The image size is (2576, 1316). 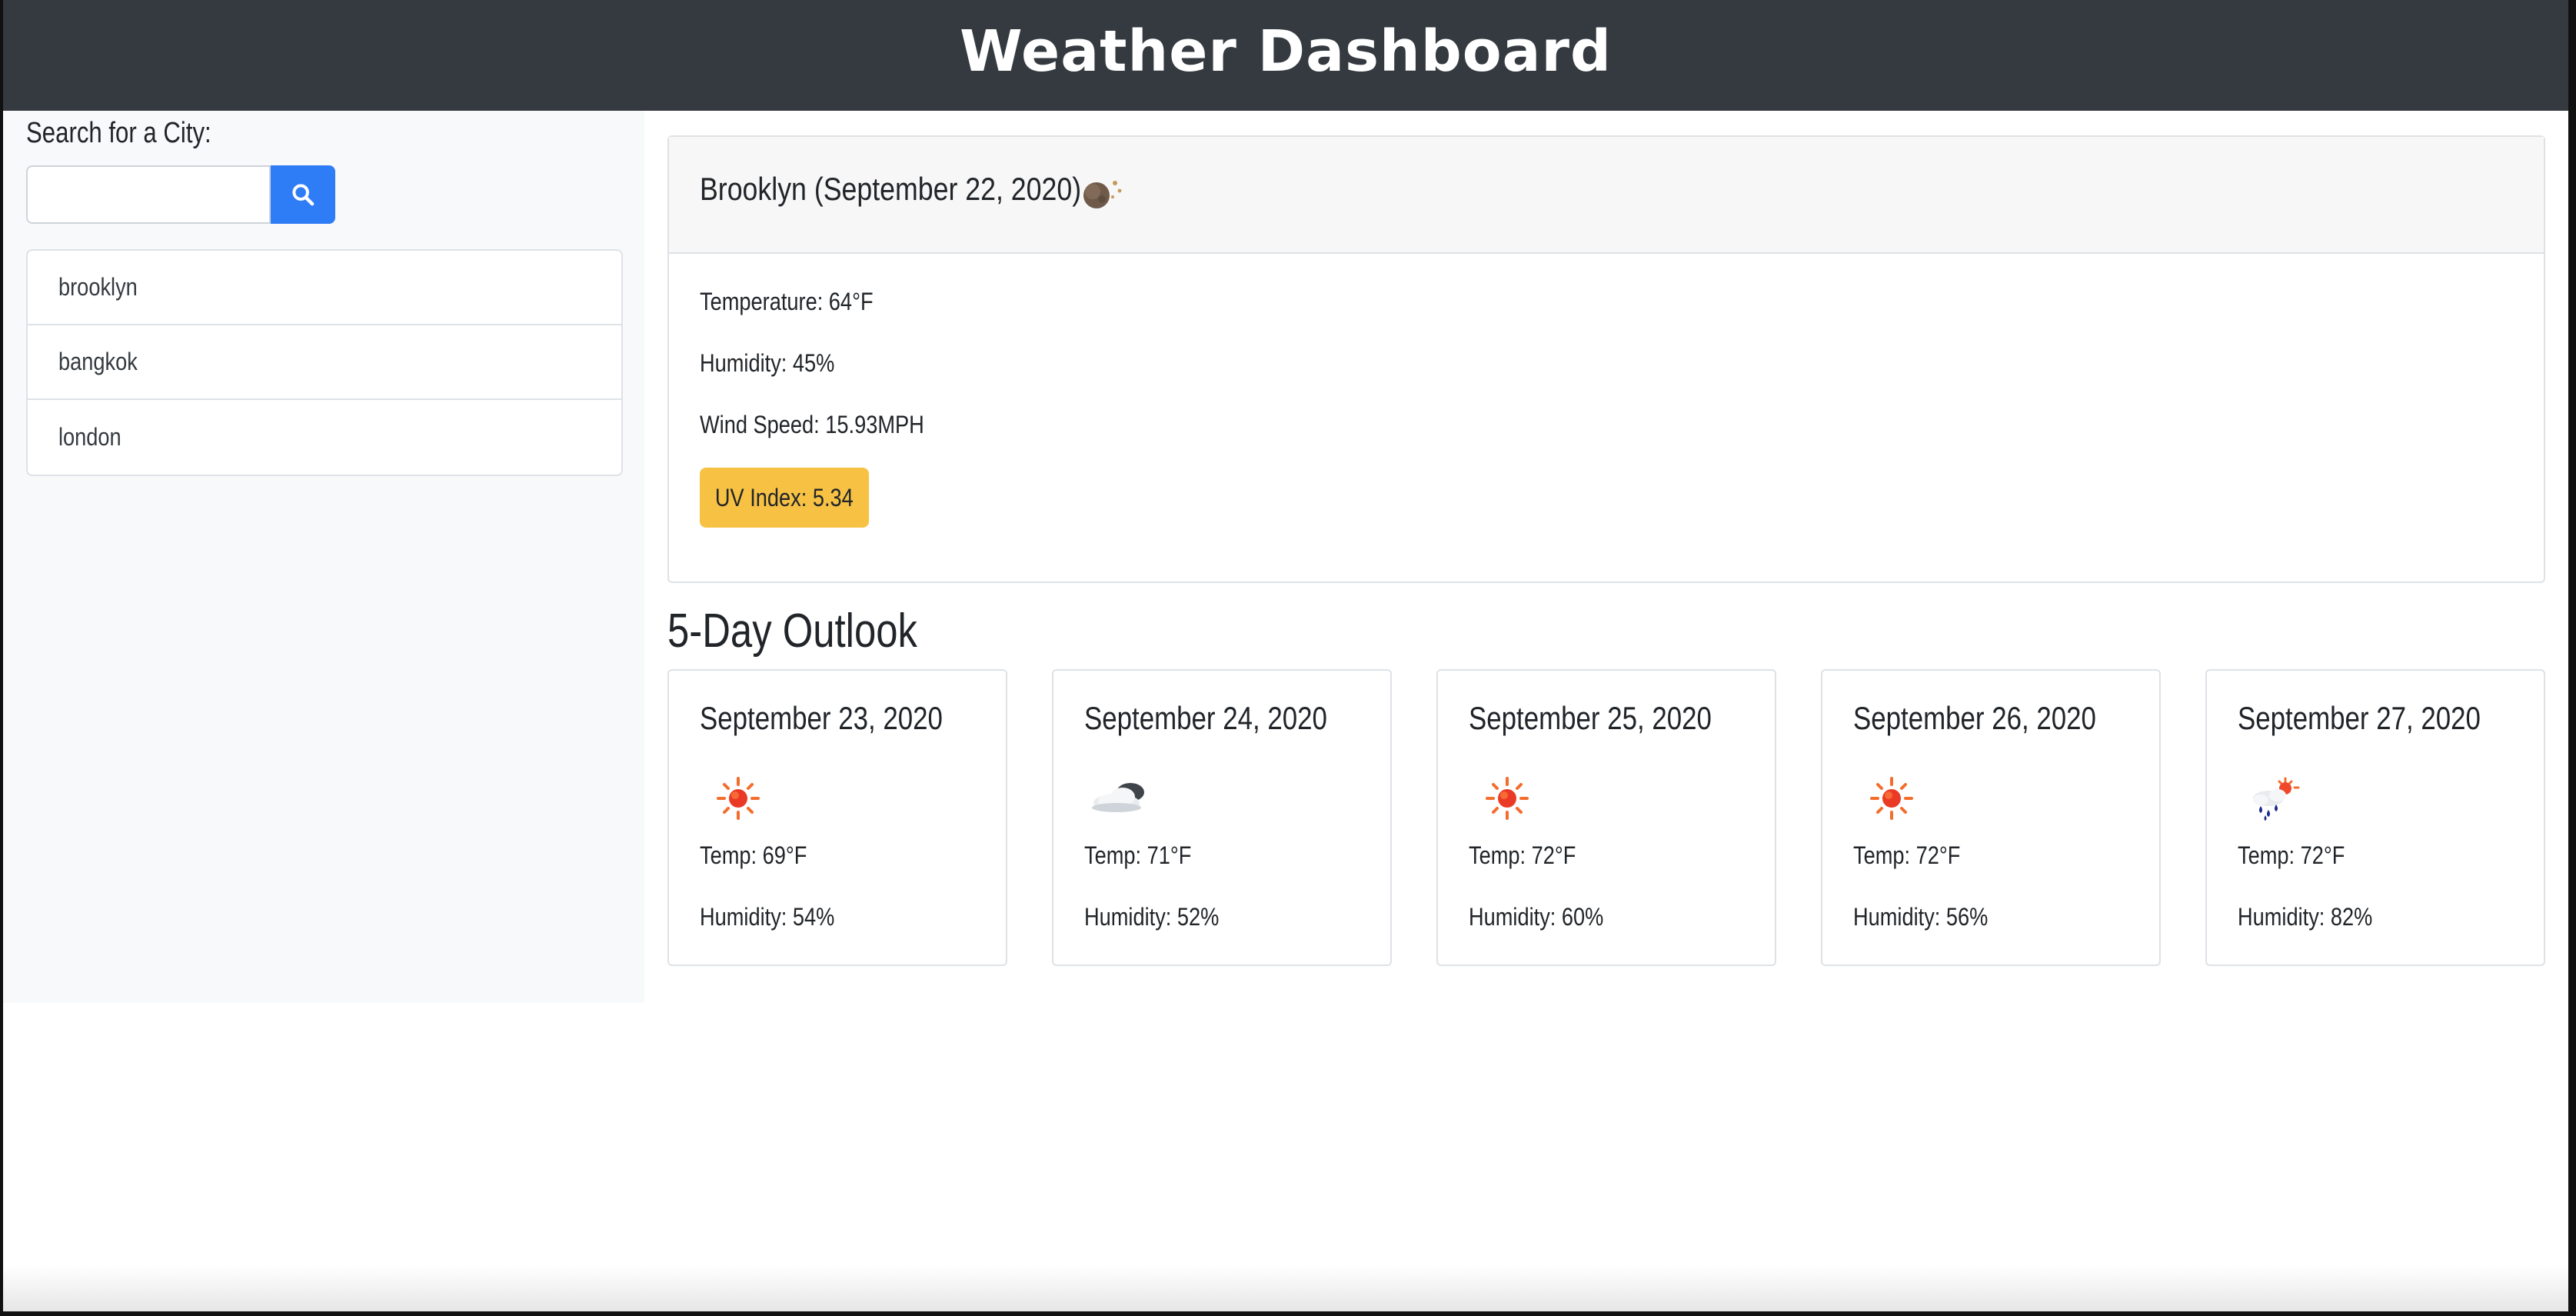 I want to click on forecast-humidity: Humidity: 52%, so click(x=1152, y=917).